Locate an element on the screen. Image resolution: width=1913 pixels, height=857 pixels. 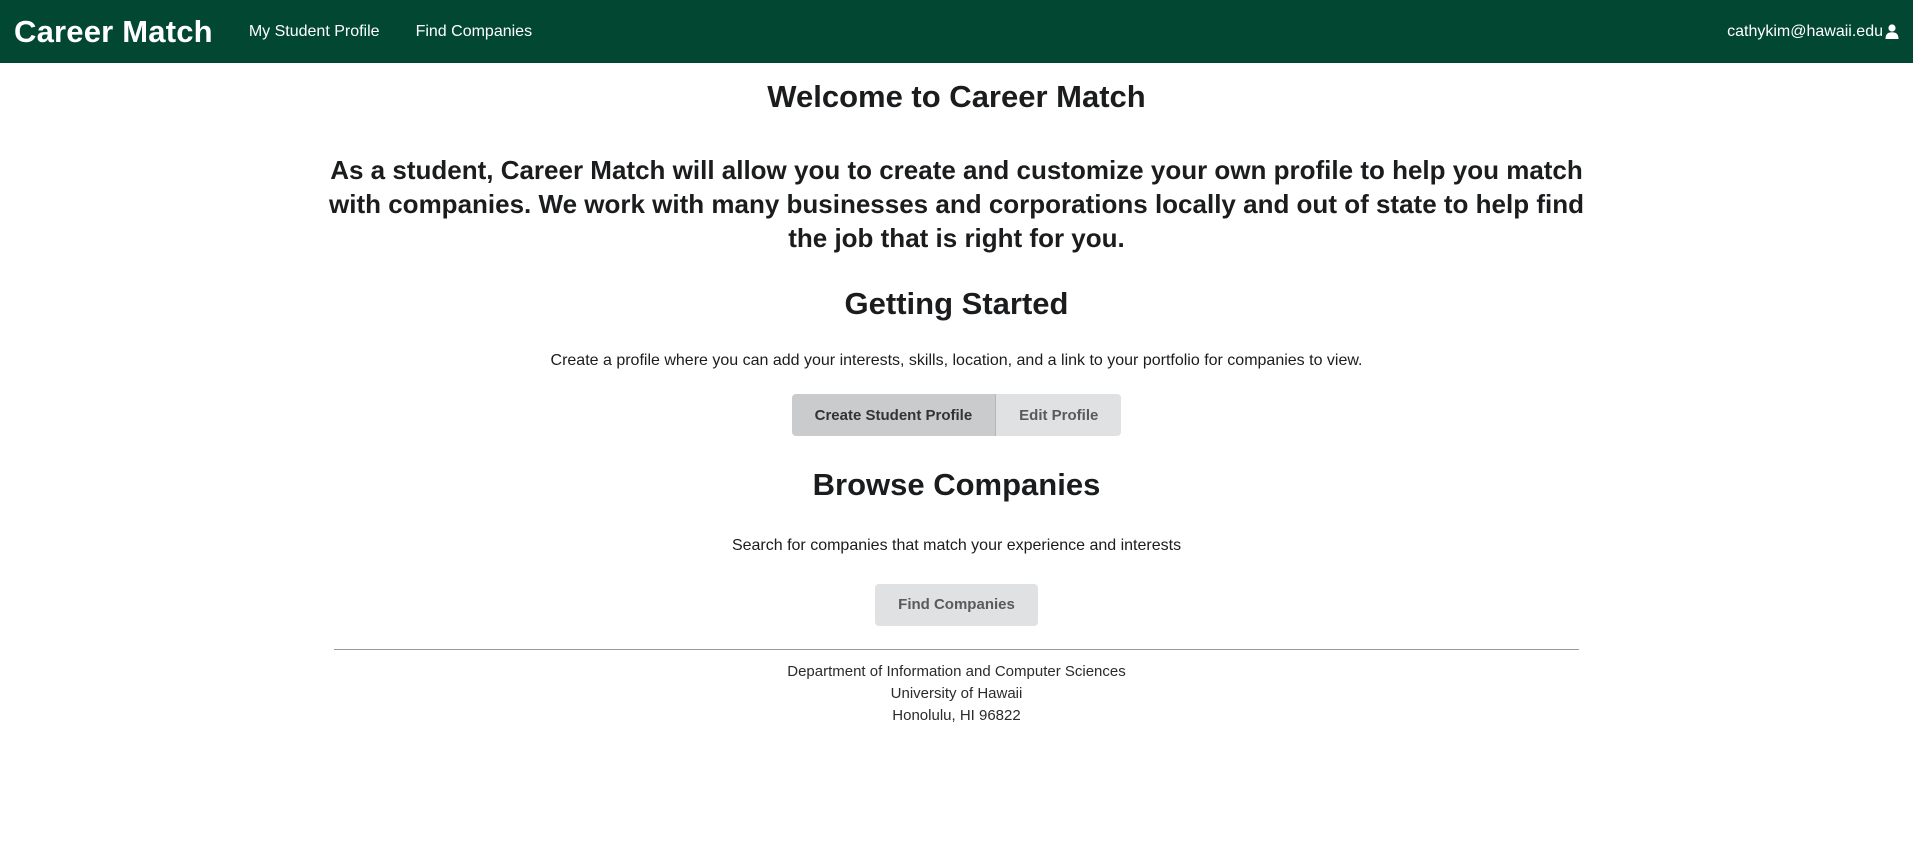
brand-logo-text: Career Match is located at coordinates (113, 32).